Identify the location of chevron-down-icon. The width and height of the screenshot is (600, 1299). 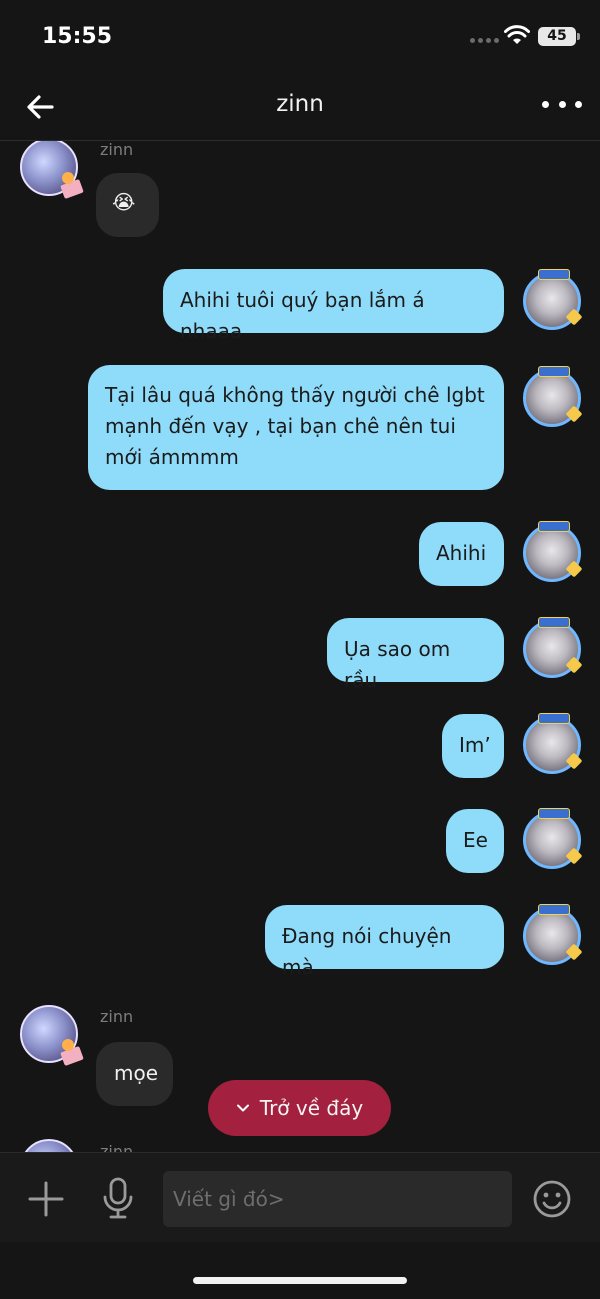
(242, 1108).